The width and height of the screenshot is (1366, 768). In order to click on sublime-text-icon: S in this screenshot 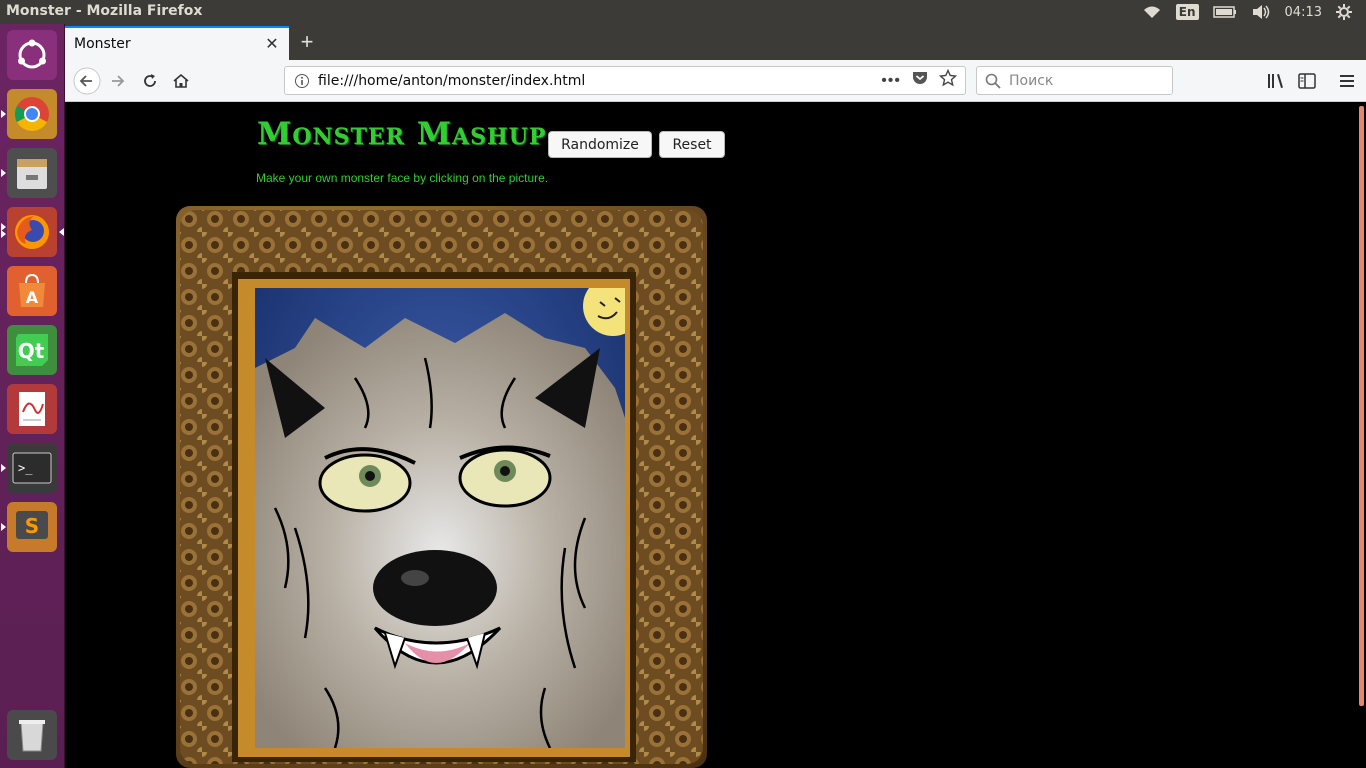, I will do `click(32, 527)`.